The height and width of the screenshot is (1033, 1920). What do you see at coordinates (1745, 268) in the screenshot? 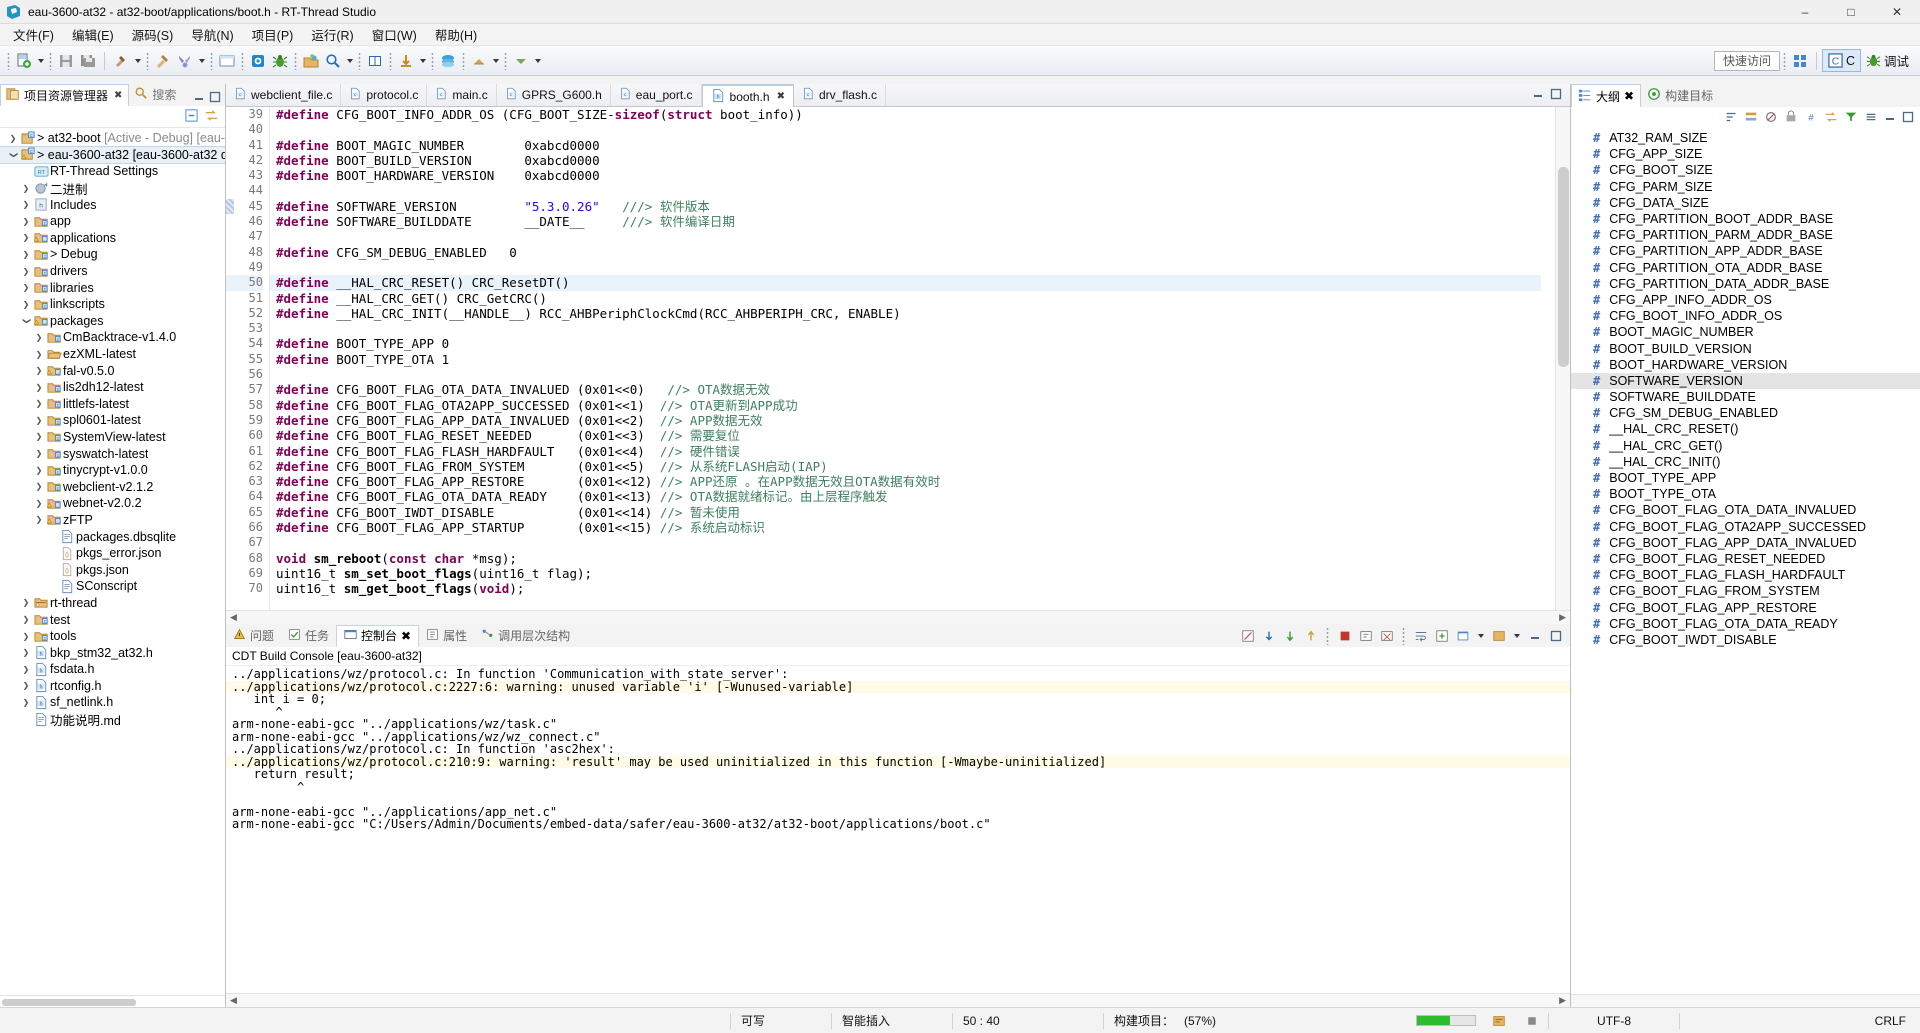
I see `outline-item: # CFG_PARTITION_OTA_ADDR_BASE` at bounding box center [1745, 268].